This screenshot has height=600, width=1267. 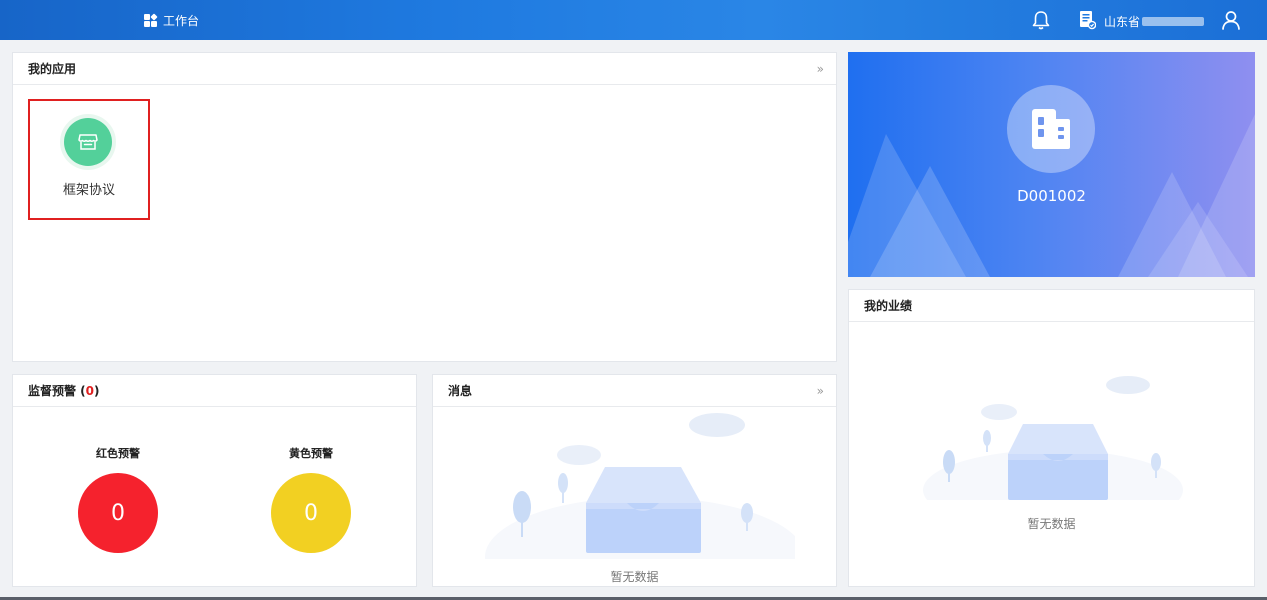 I want to click on red-warning-count: 0, so click(x=118, y=513).